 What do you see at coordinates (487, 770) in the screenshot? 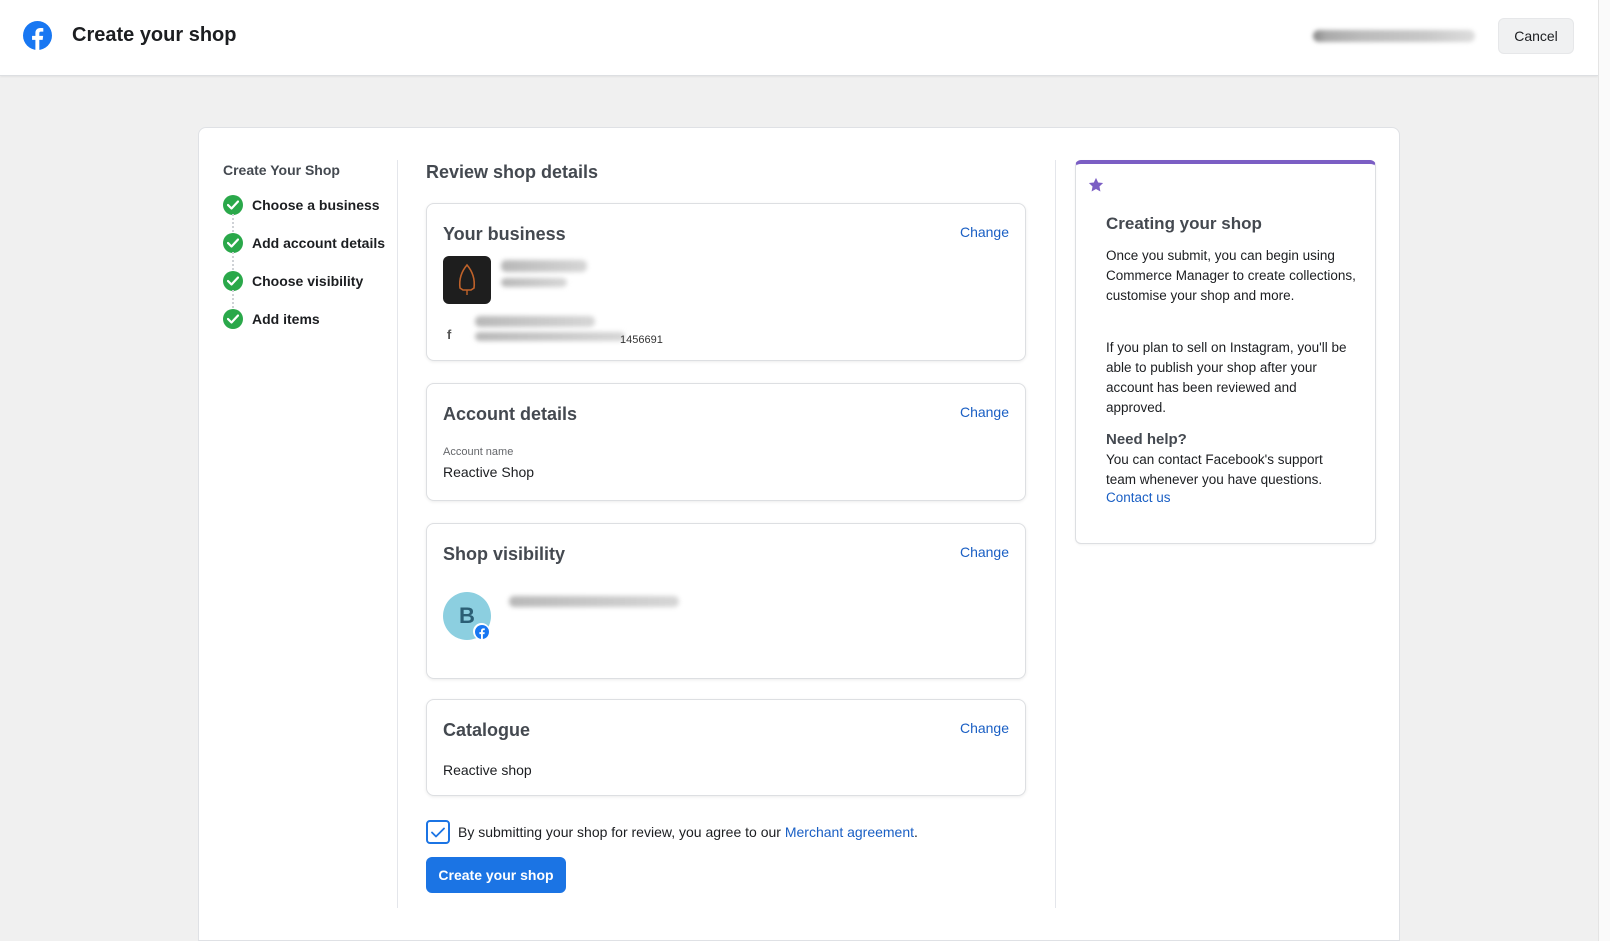
I see `catalogue-value: Reactive shop` at bounding box center [487, 770].